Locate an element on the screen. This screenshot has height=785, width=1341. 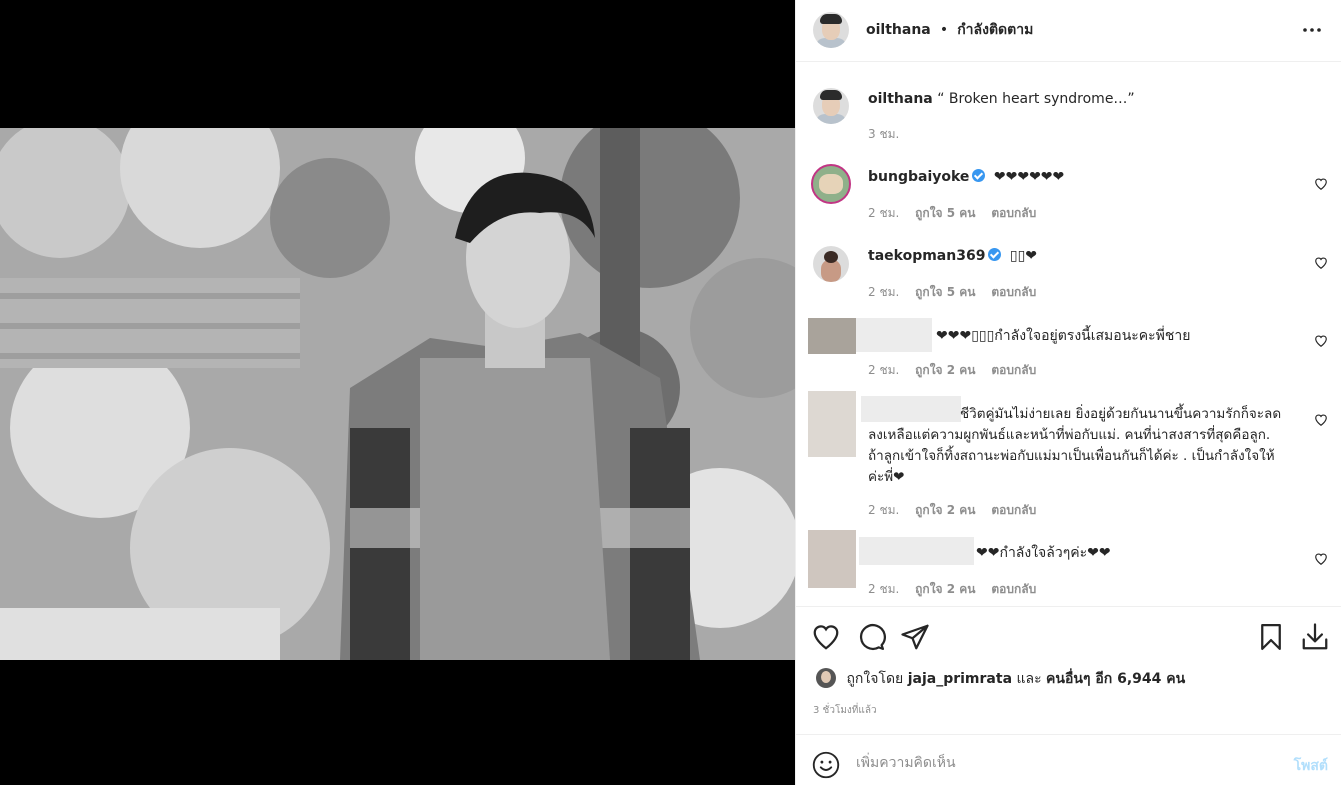
heart-icon is located at coordinates (826, 637).